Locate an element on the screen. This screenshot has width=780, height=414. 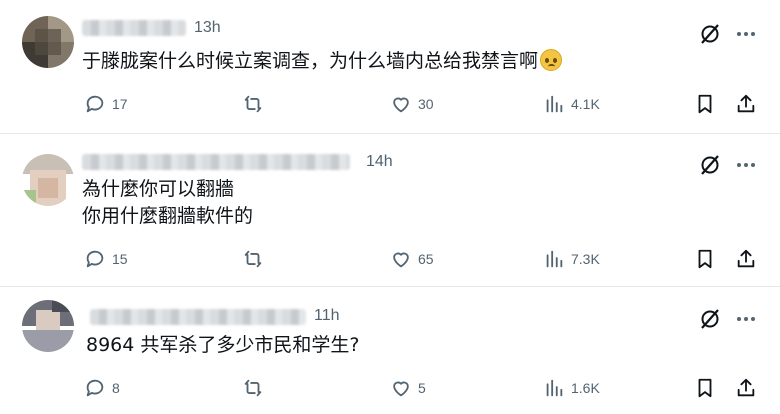
reply-count: 15 is located at coordinates (120, 259).